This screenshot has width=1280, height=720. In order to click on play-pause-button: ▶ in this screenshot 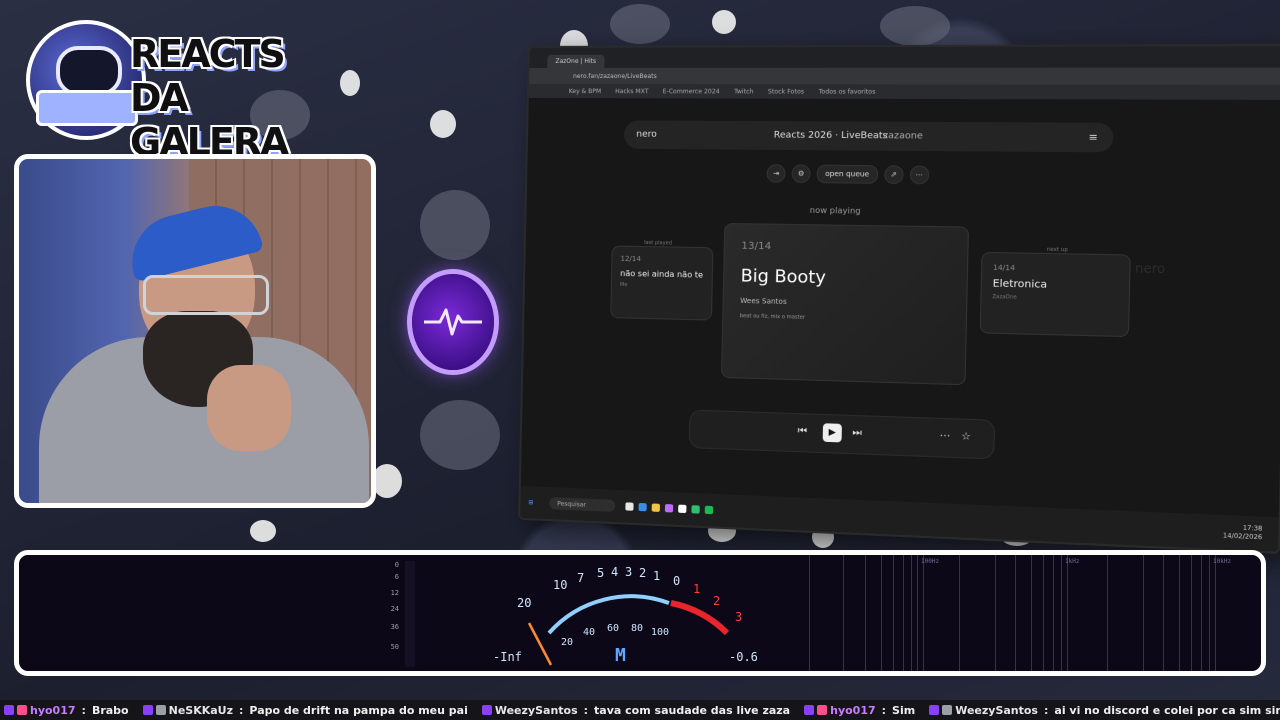, I will do `click(832, 432)`.